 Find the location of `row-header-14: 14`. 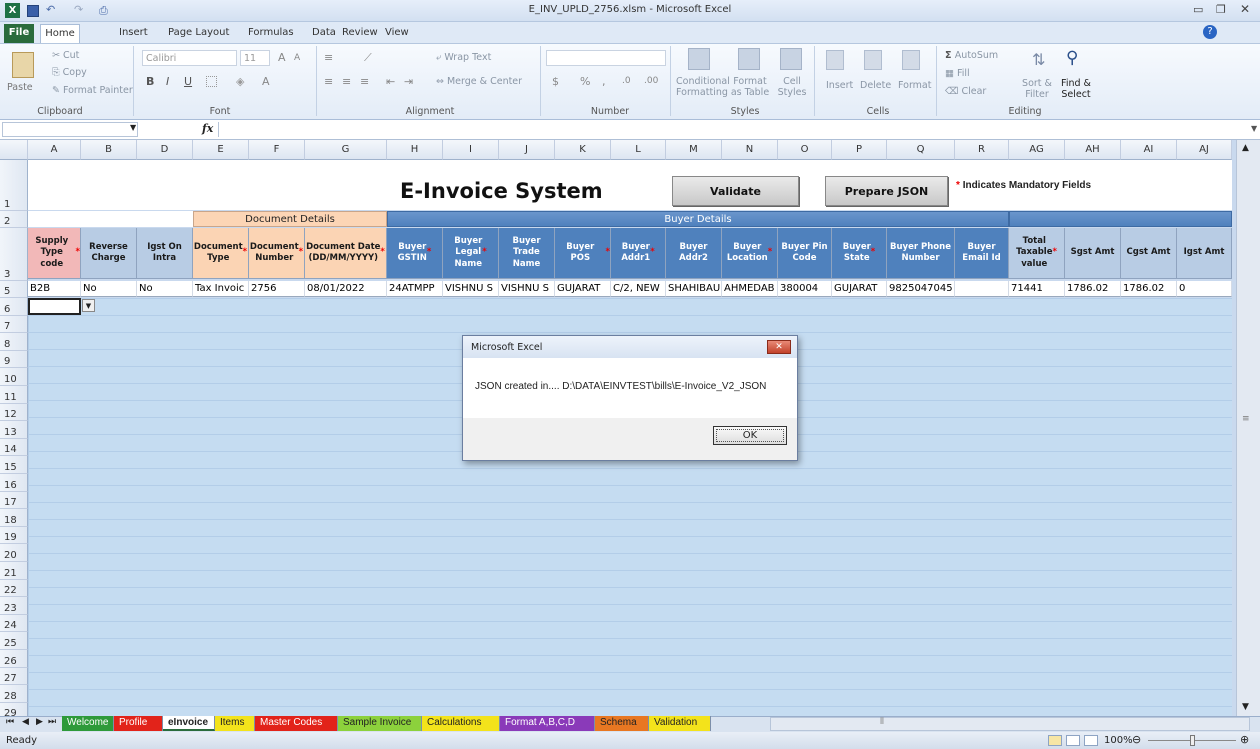

row-header-14: 14 is located at coordinates (14, 447).